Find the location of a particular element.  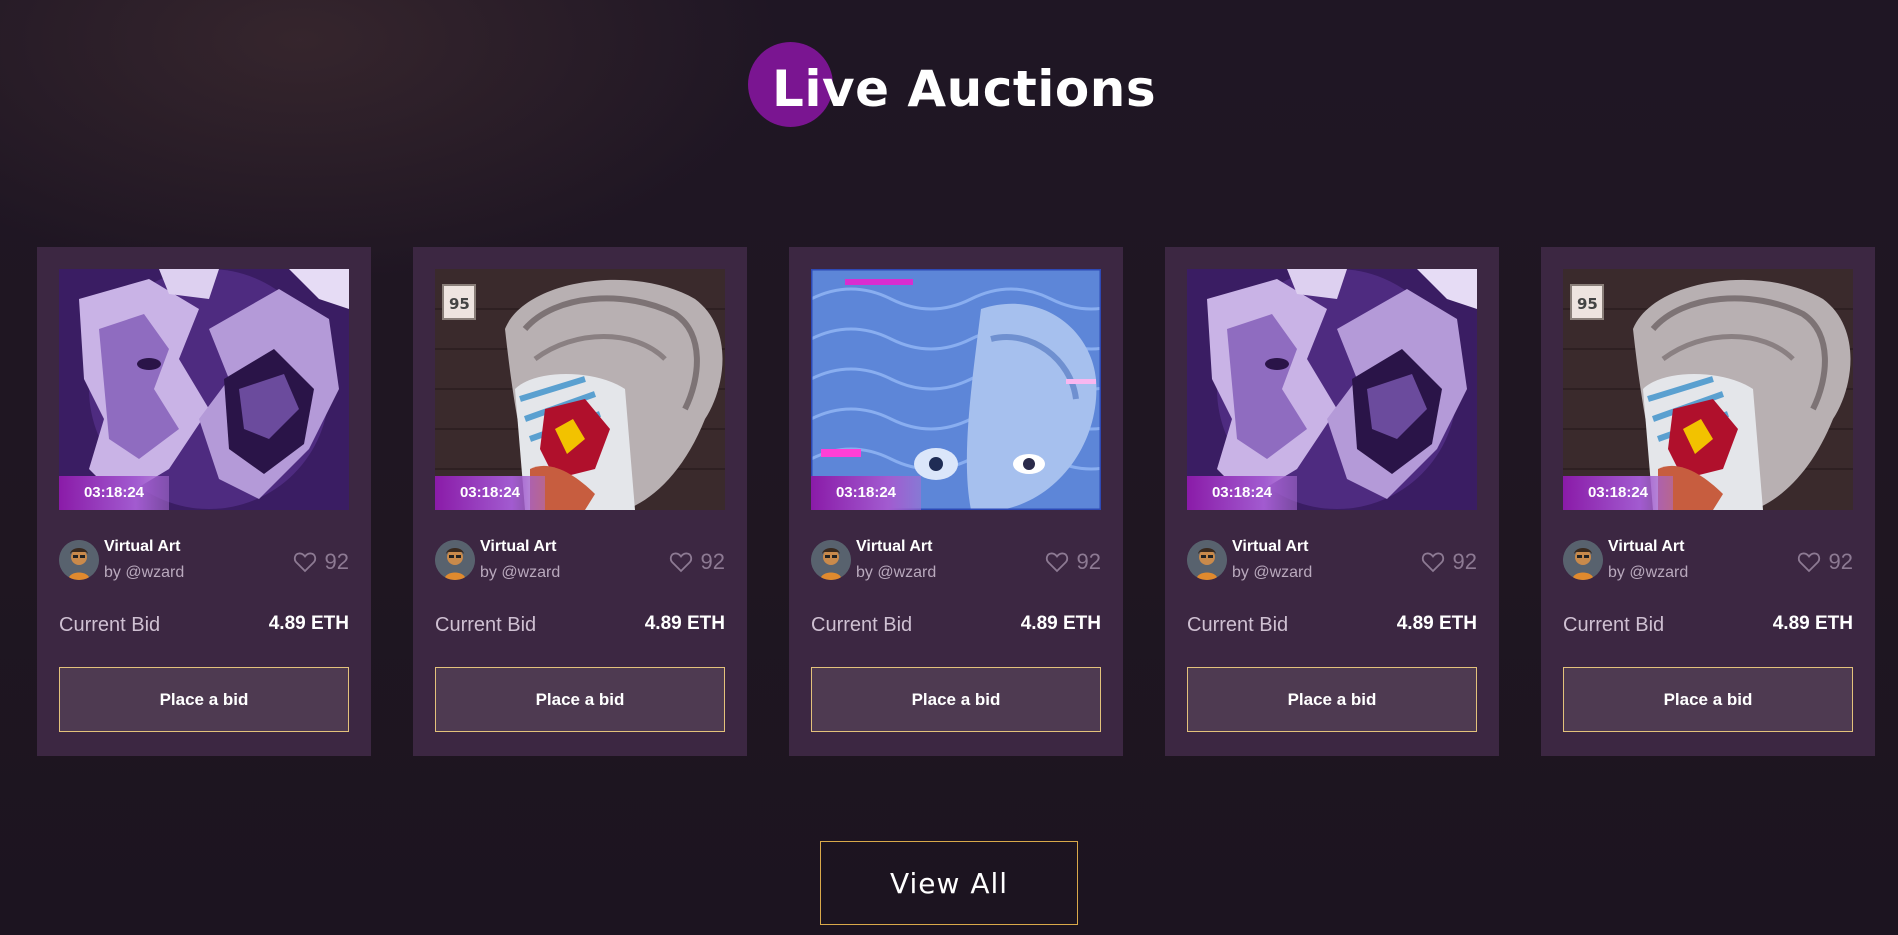

section-title: Live Auctions is located at coordinates (964, 89).